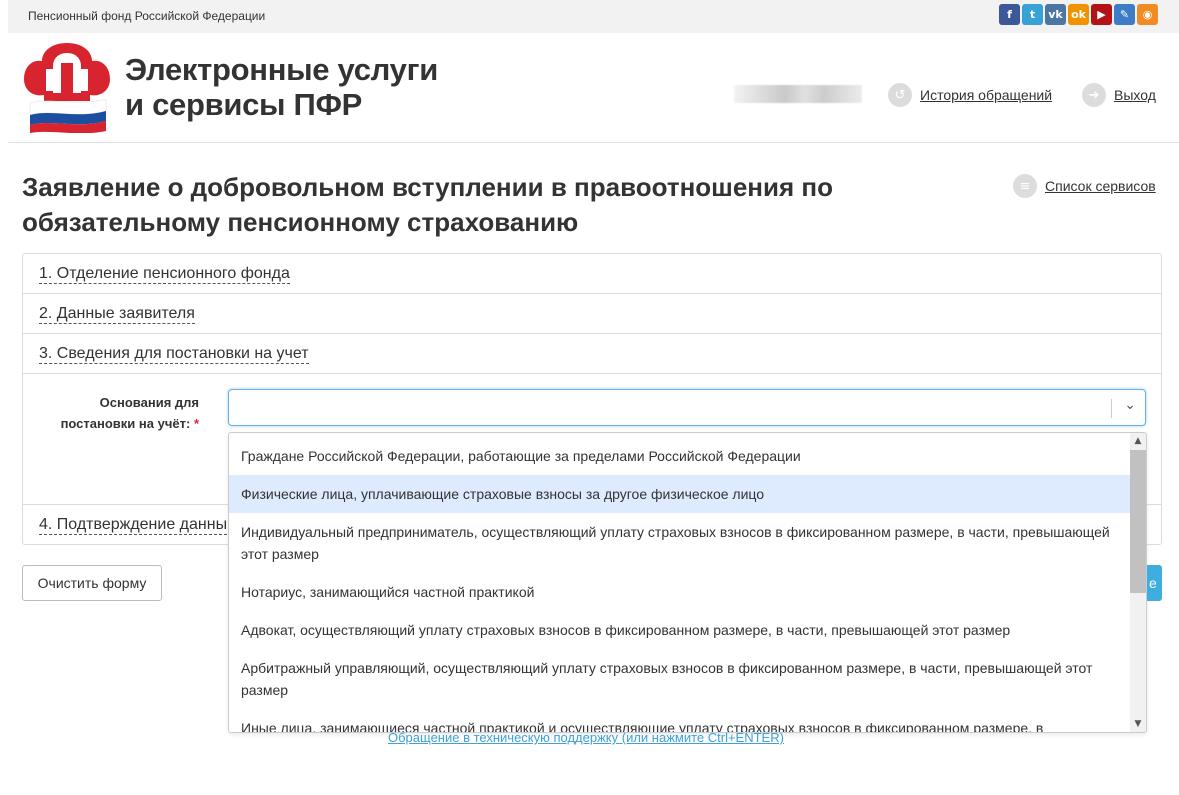 Image resolution: width=1179 pixels, height=795 pixels. Describe the element at coordinates (1094, 95) in the screenshot. I see `logout-icon: ➜` at that location.